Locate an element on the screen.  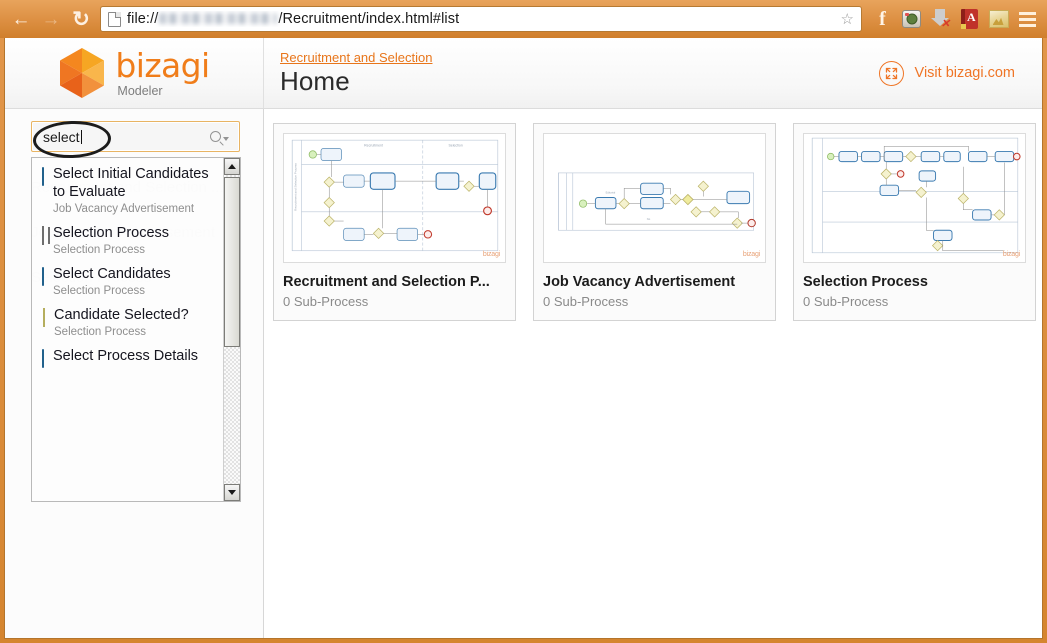
selection-process-diagram-thumbnail: bizagi is located at coordinates (914, 198).